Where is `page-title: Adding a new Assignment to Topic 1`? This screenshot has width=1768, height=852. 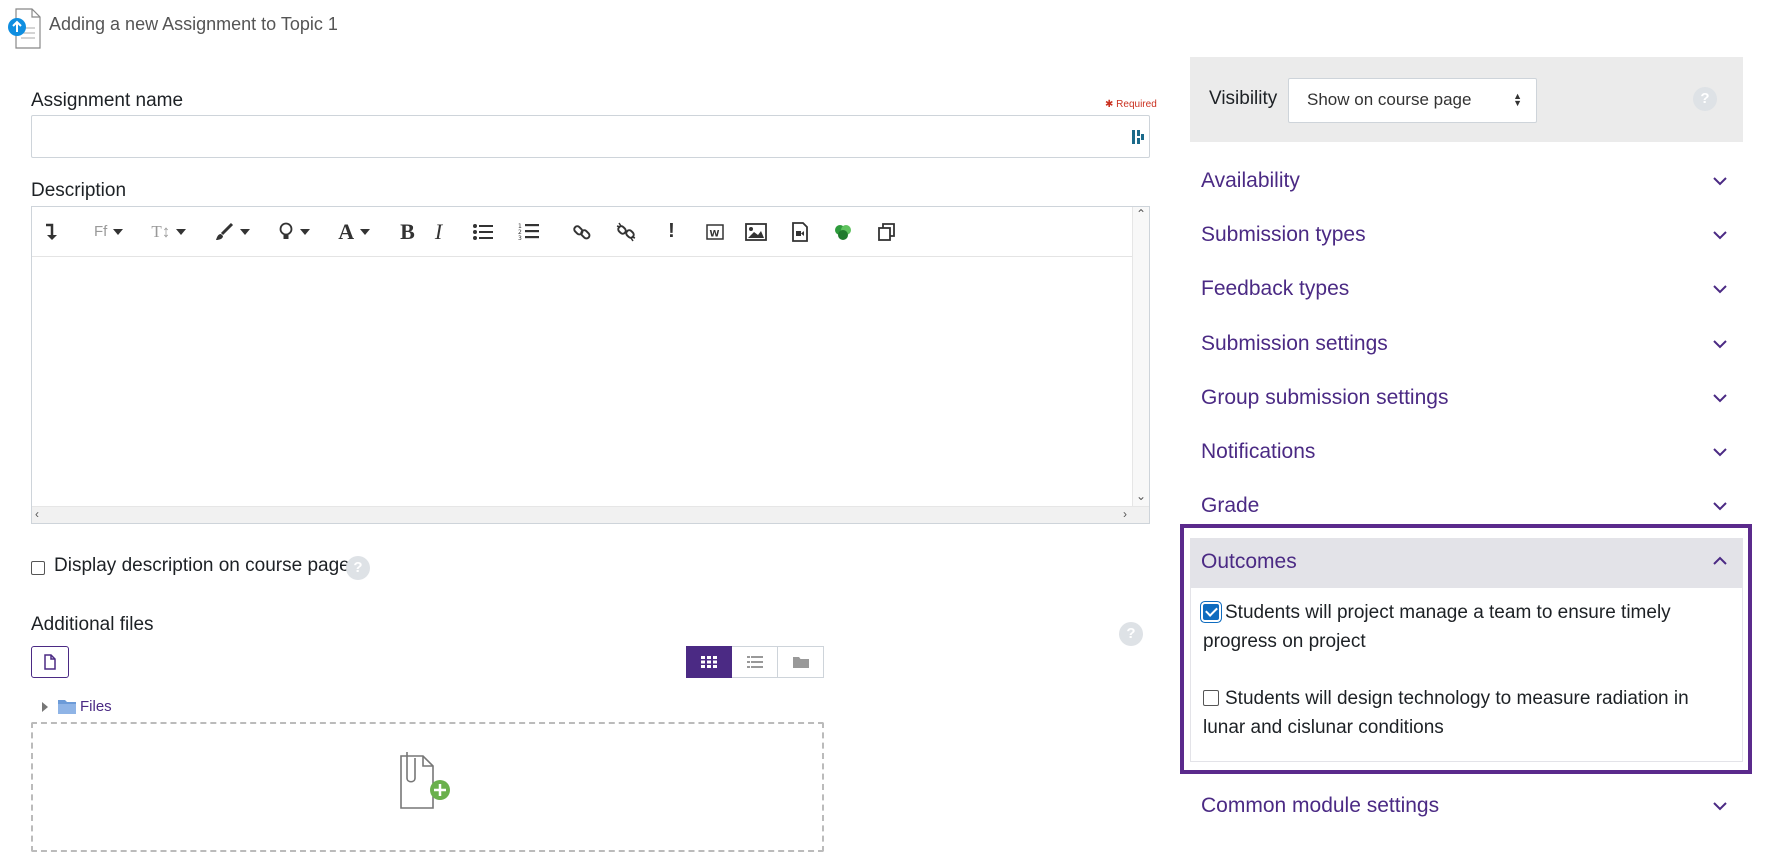
page-title: Adding a new Assignment to Topic 1 is located at coordinates (193, 23).